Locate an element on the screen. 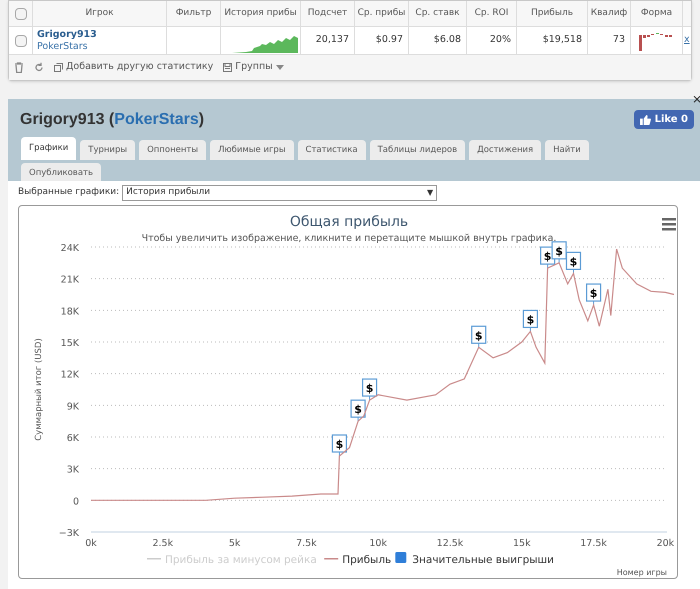  tab: Турниры is located at coordinates (108, 150).